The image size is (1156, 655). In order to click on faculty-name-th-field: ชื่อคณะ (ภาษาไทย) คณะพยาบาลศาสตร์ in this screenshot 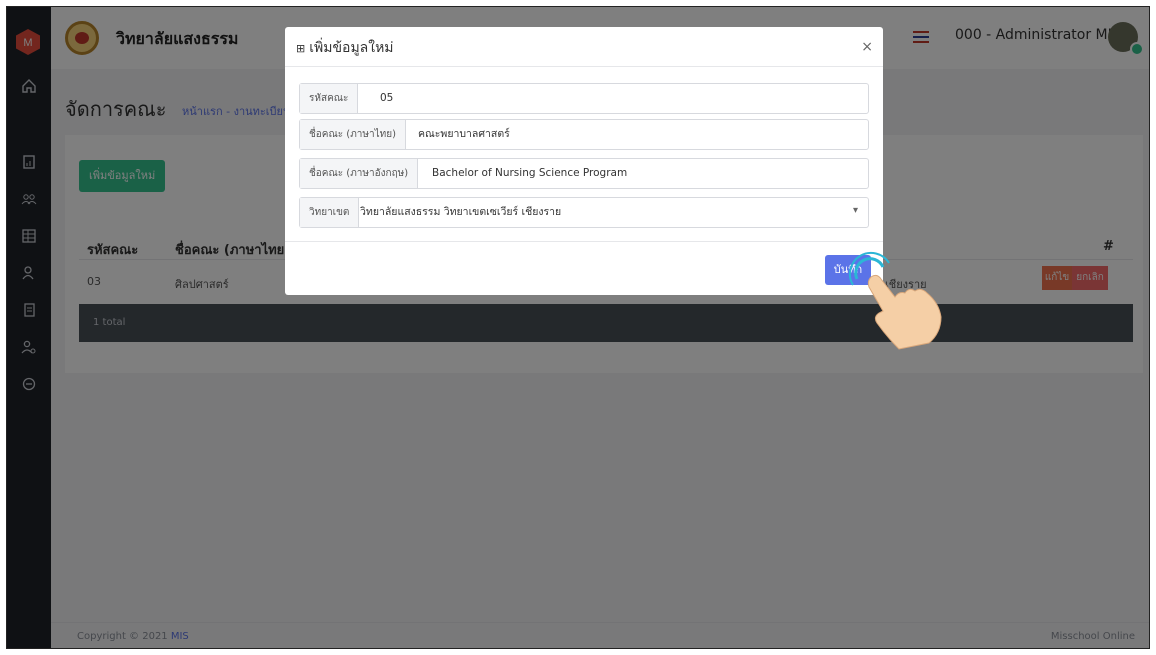, I will do `click(584, 134)`.